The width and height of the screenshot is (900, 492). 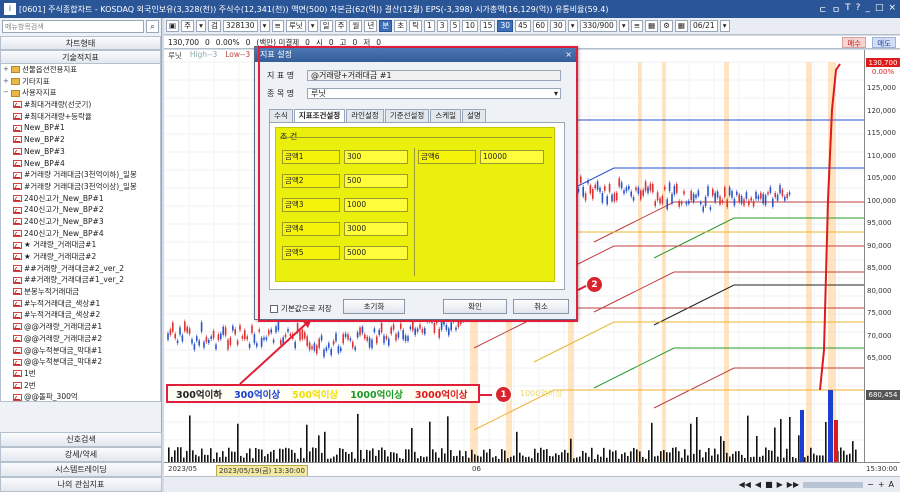 What do you see at coordinates (80, 152) in the screenshot?
I see `tree-item: New_BP#3` at bounding box center [80, 152].